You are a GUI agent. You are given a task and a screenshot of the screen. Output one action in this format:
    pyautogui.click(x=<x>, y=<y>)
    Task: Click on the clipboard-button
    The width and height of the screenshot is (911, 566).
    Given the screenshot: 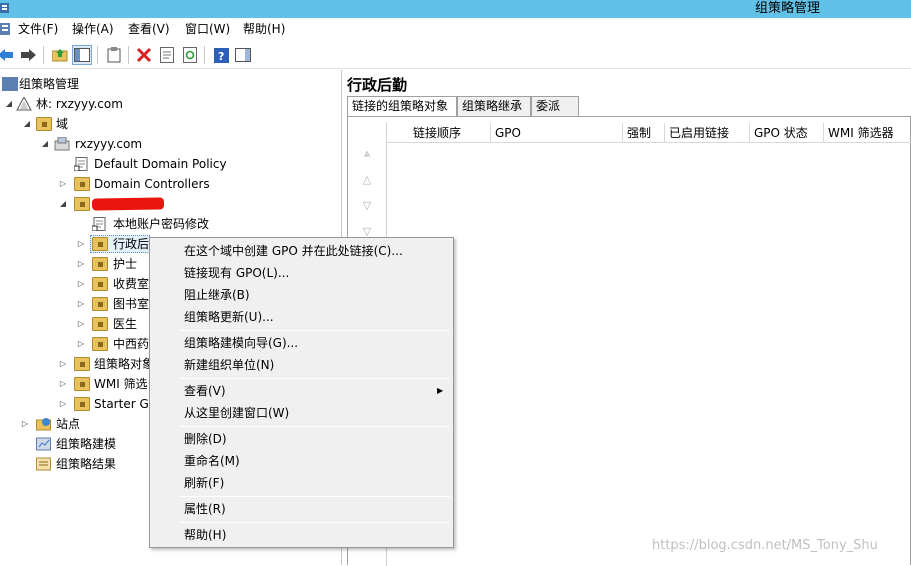 What is the action you would take?
    pyautogui.click(x=114, y=55)
    